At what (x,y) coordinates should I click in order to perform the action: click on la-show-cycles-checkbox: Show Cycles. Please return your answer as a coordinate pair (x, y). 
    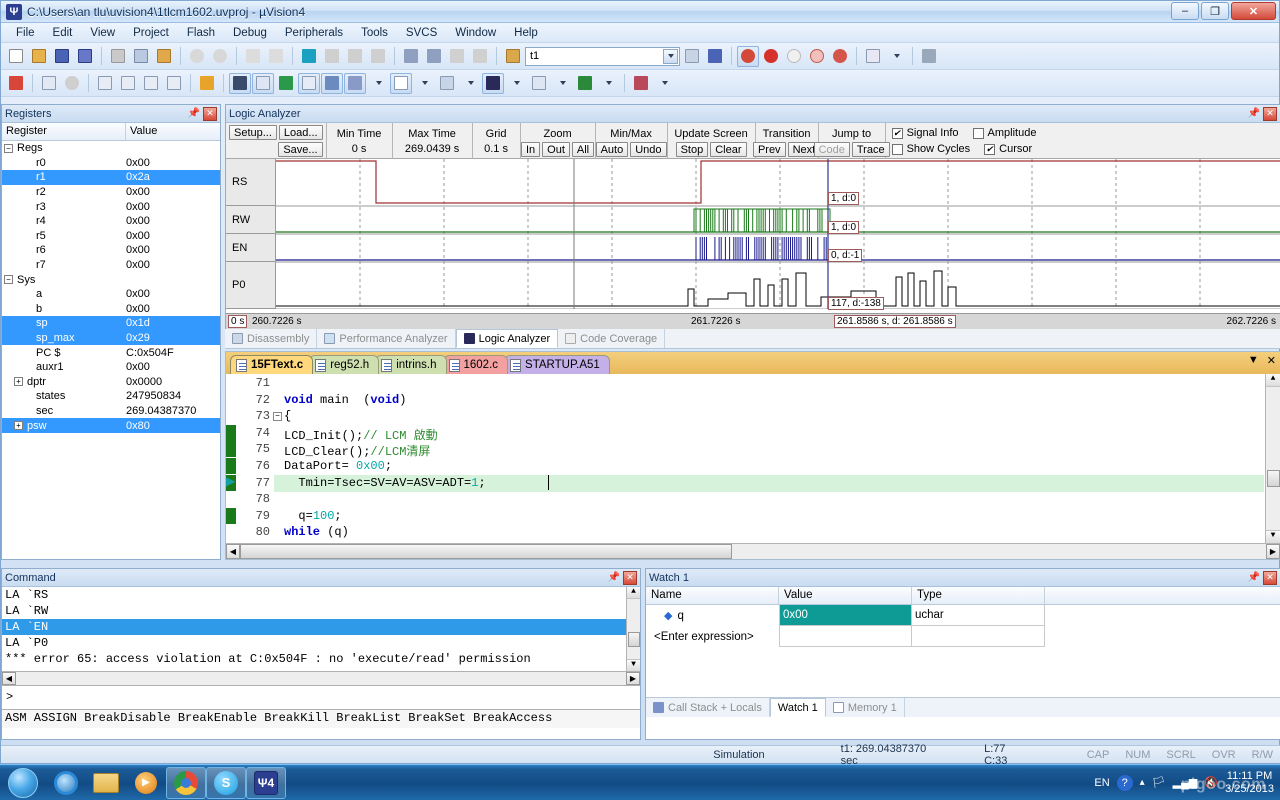
    Looking at the image, I should click on (930, 149).